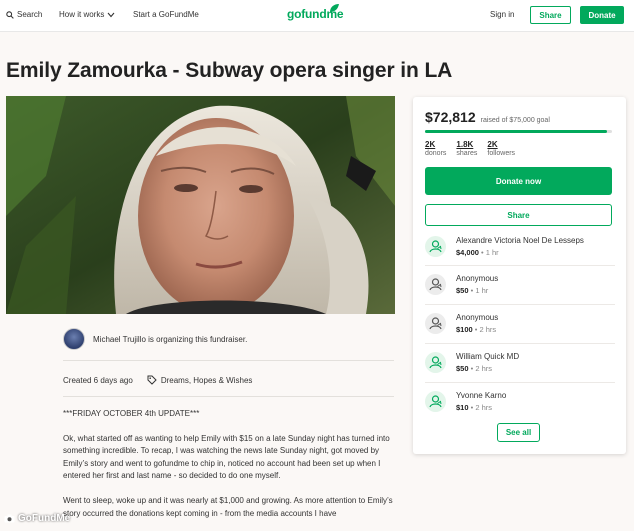 Image resolution: width=634 pixels, height=531 pixels. I want to click on how-it-works-menu: How it works, so click(87, 14).